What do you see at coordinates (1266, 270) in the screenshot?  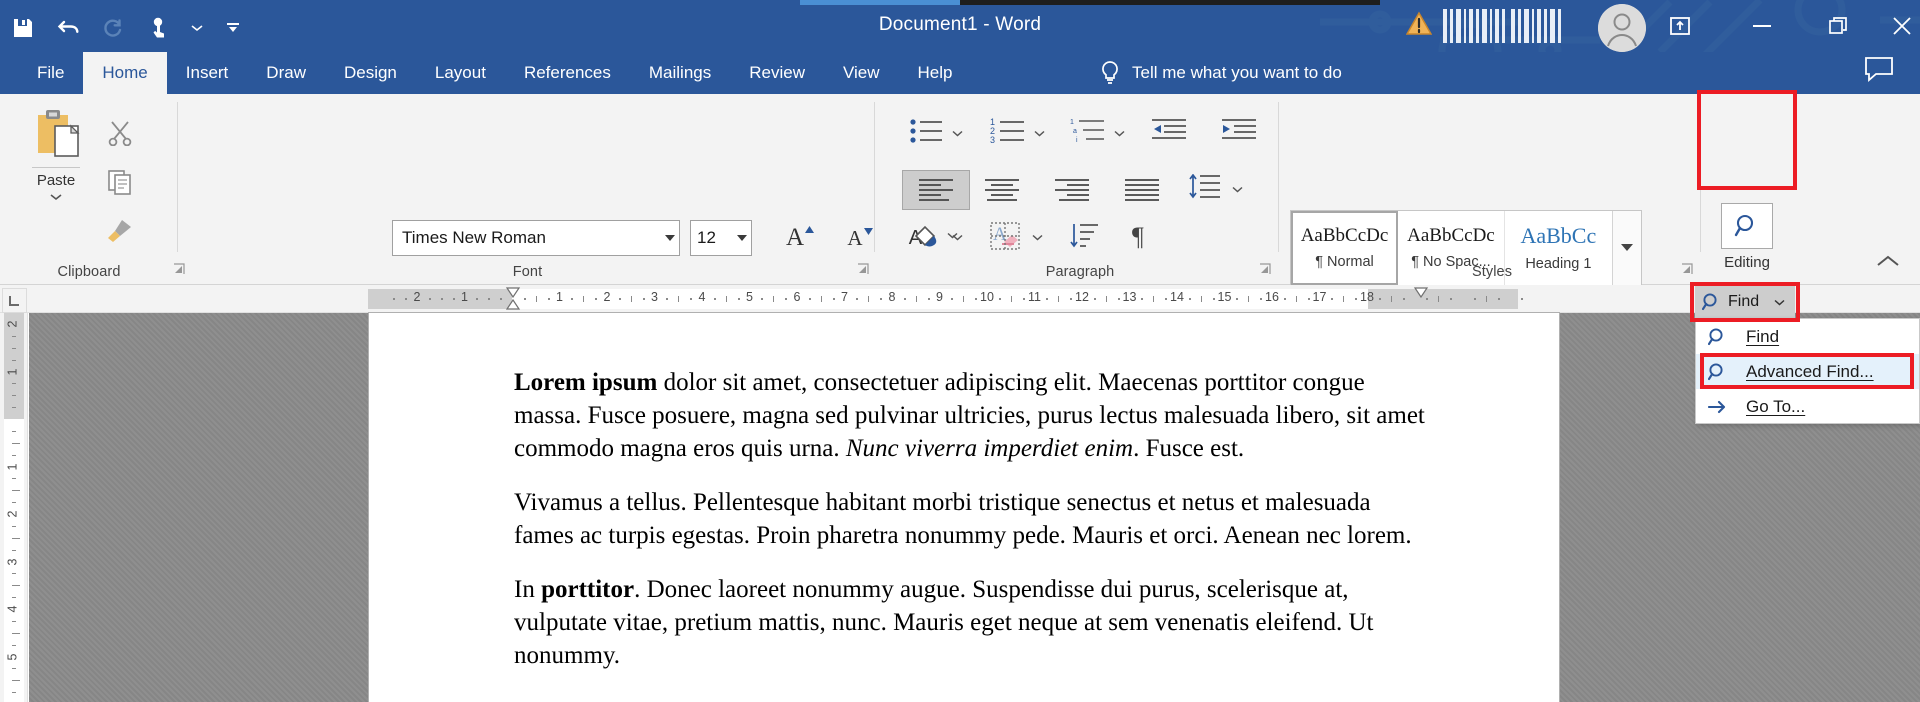 I see `paragraph-dialog-launcher` at bounding box center [1266, 270].